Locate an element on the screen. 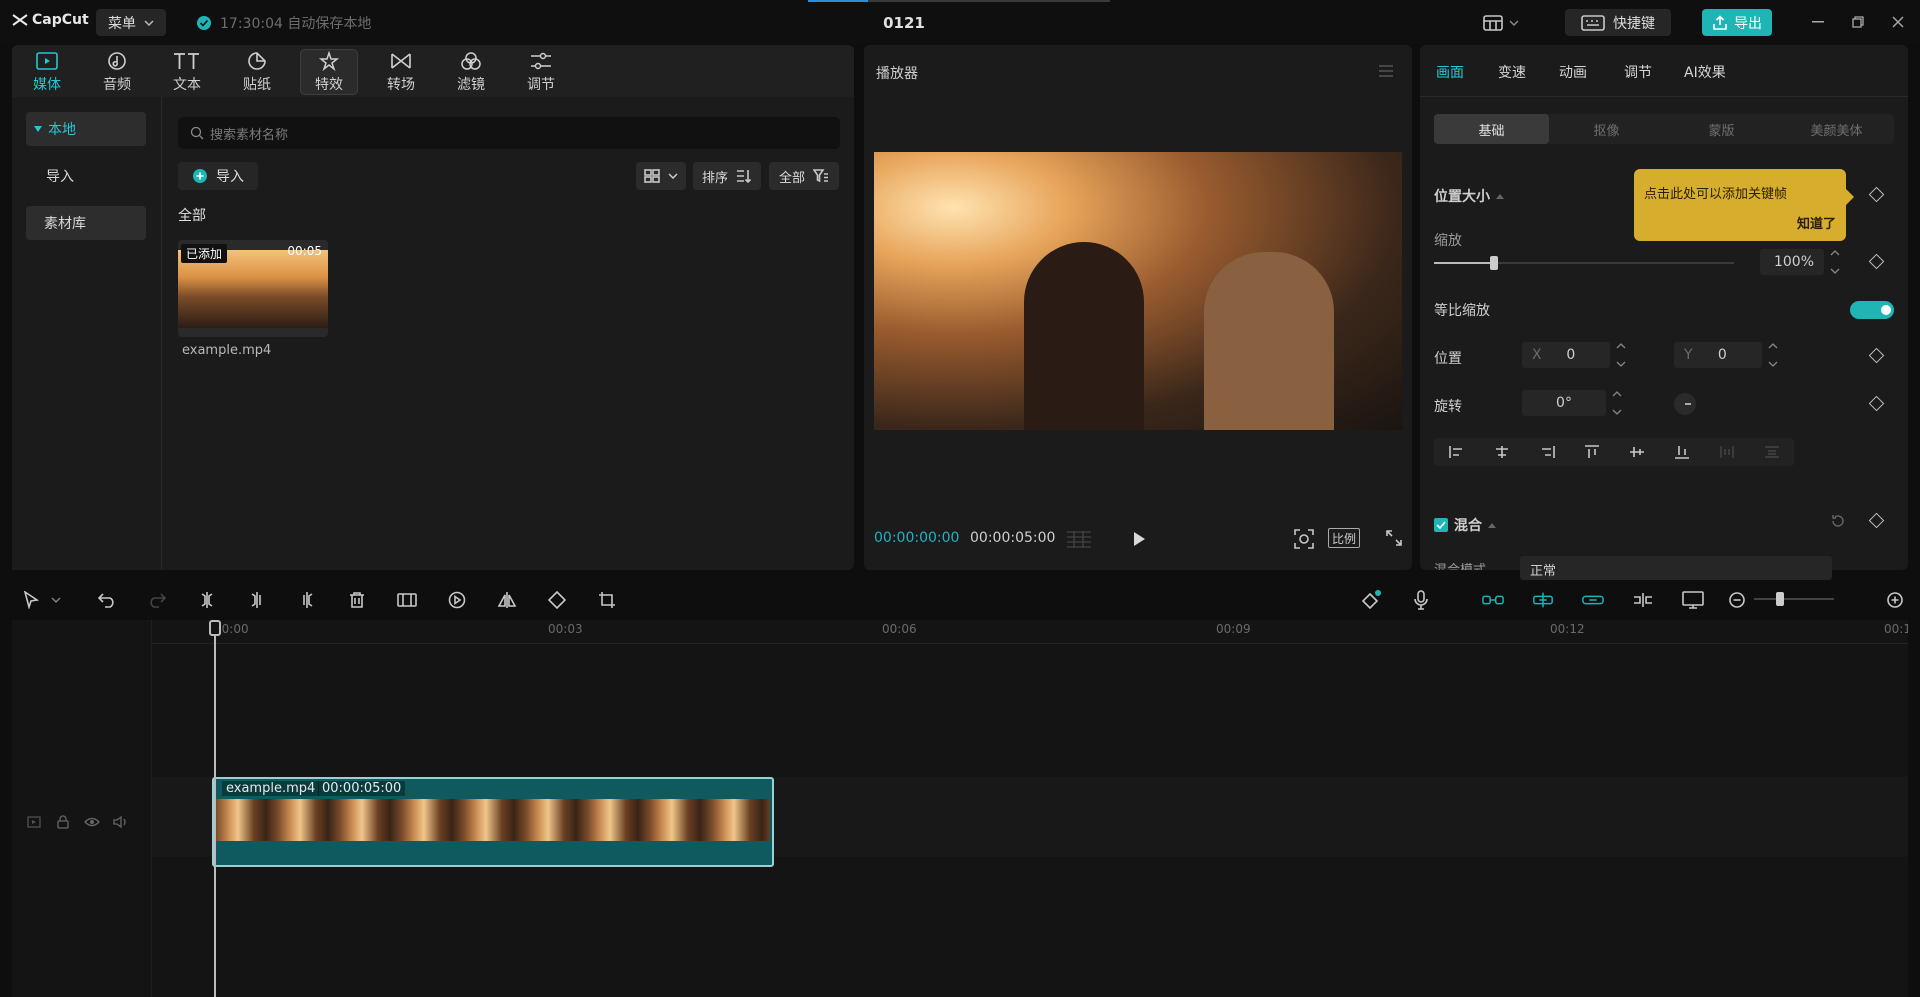 The height and width of the screenshot is (997, 1920). tab-animation: 动画 is located at coordinates (1573, 72).